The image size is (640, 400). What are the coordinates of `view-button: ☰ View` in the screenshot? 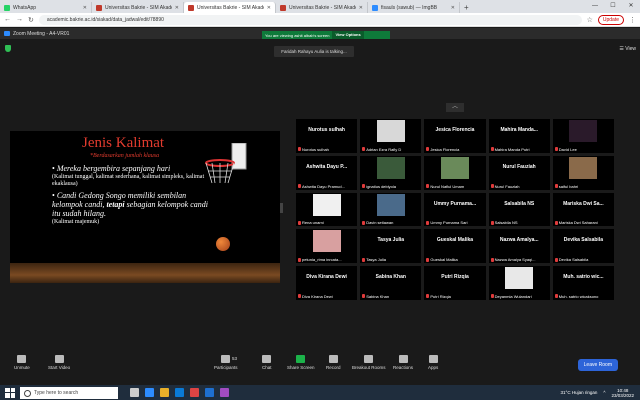 It's located at (627, 49).